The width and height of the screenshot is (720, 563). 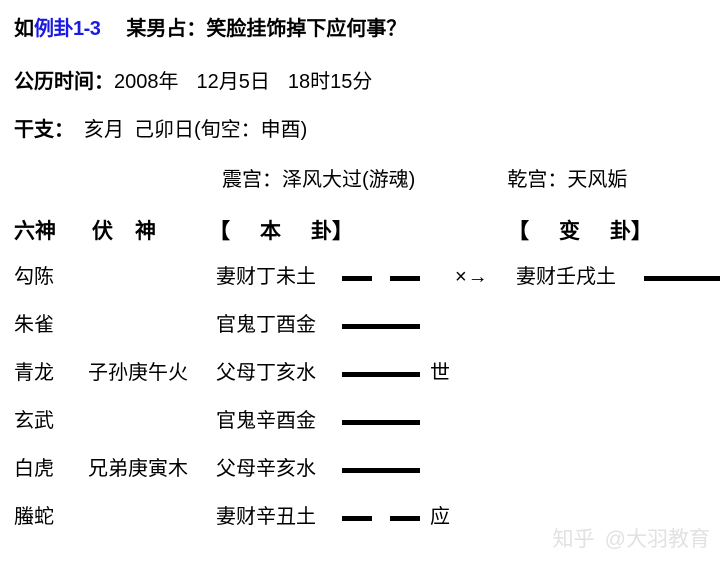 What do you see at coordinates (657, 539) in the screenshot?
I see `watermark-handle: @大羽教育` at bounding box center [657, 539].